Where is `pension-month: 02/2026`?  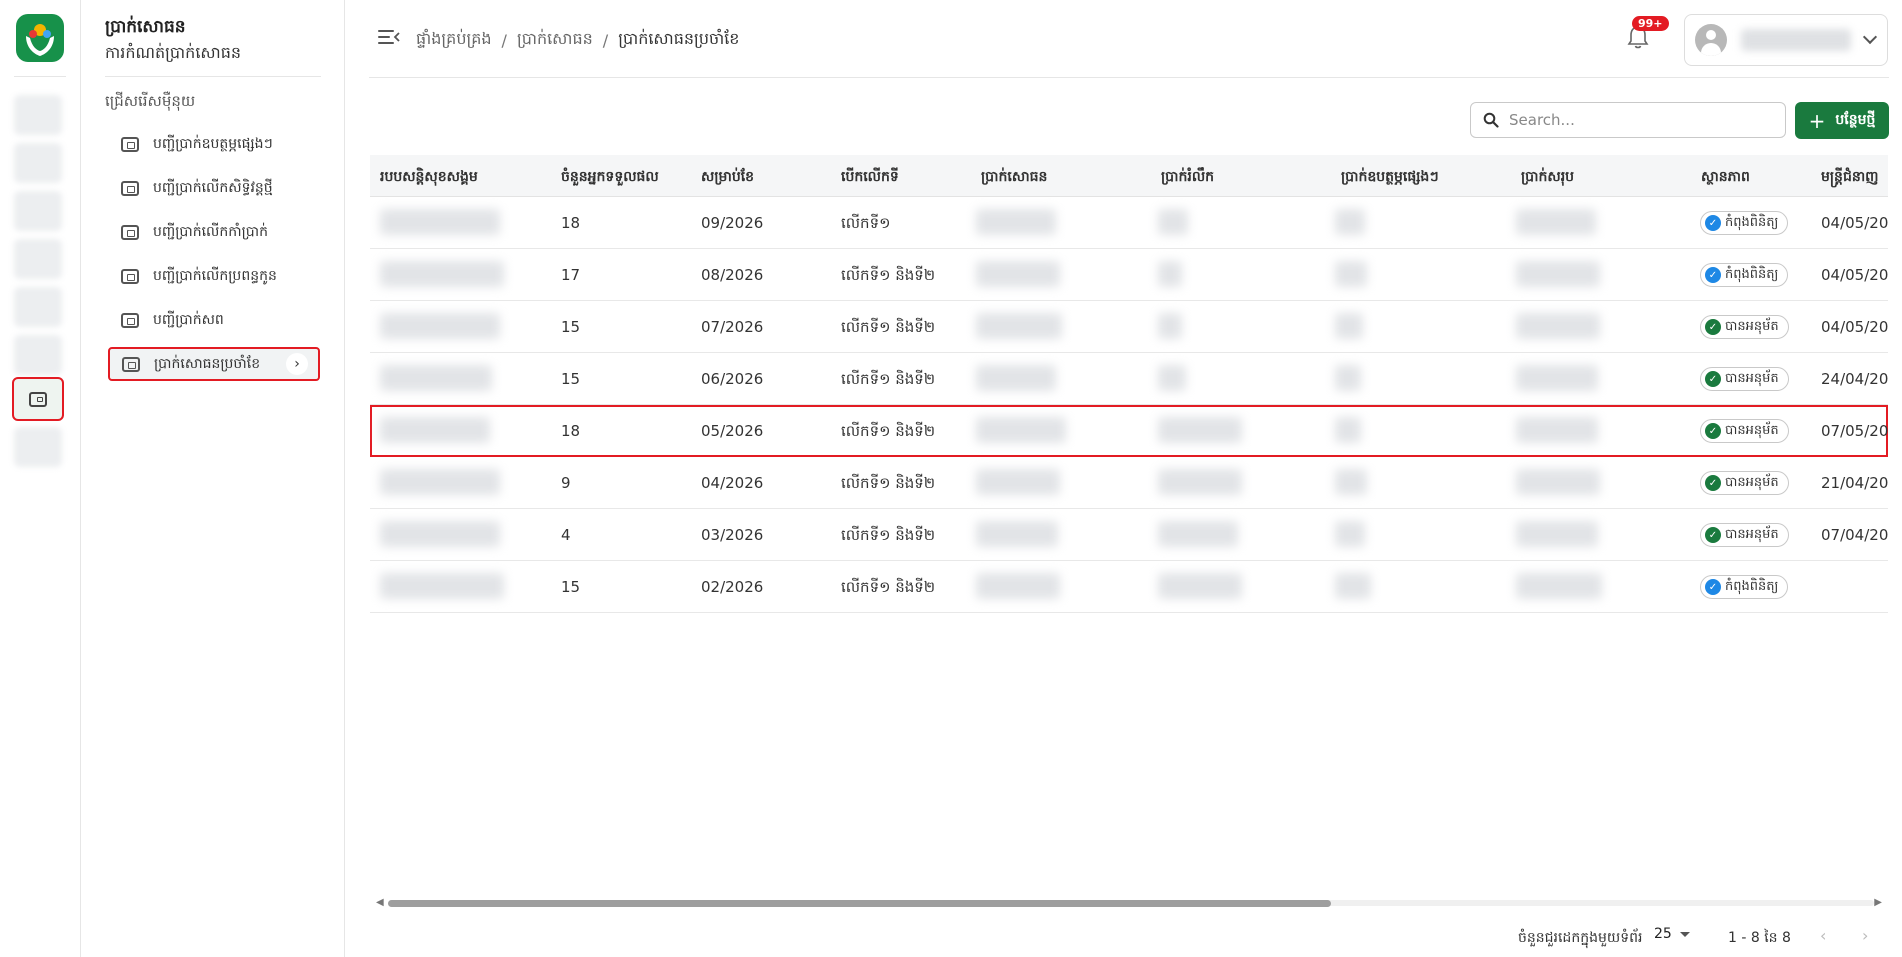 pension-month: 02/2026 is located at coordinates (732, 587).